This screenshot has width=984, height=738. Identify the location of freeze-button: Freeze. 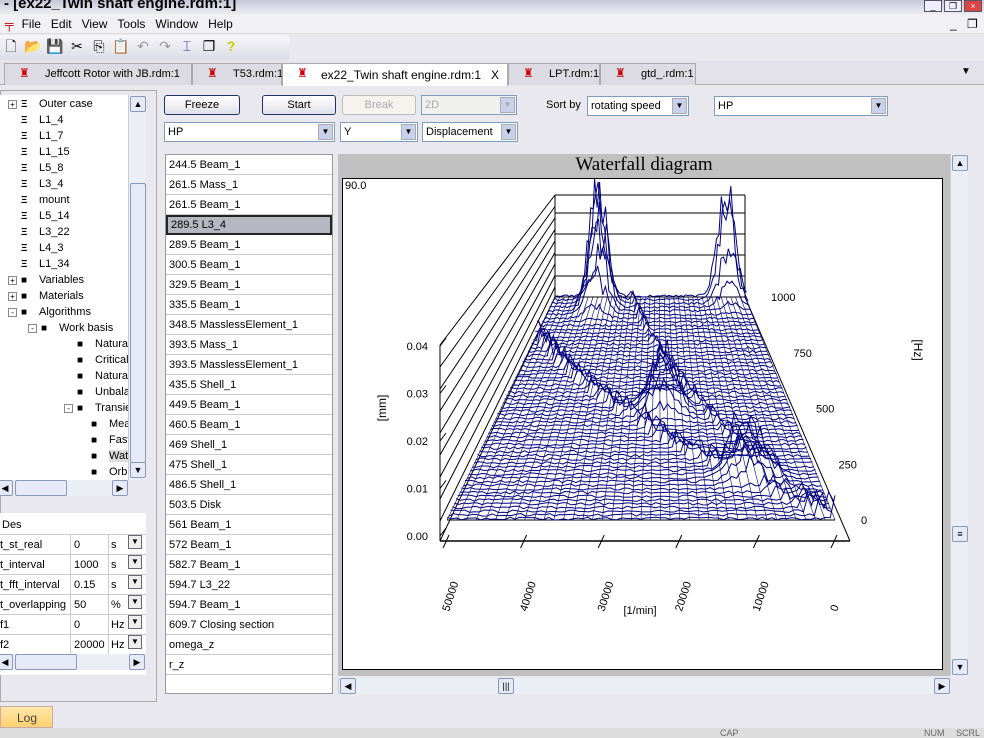
(202, 105).